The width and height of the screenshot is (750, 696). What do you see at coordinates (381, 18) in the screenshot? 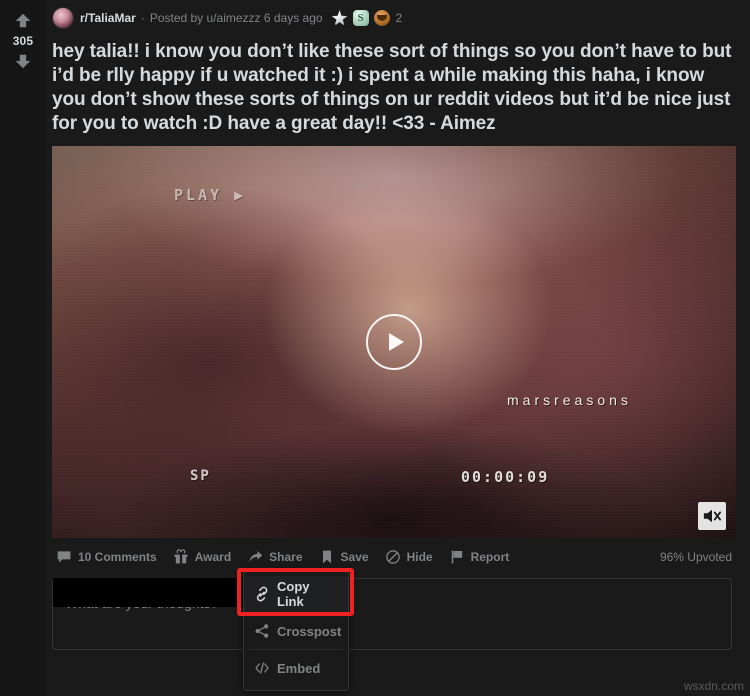
I see `wholesome-award-icon` at bounding box center [381, 18].